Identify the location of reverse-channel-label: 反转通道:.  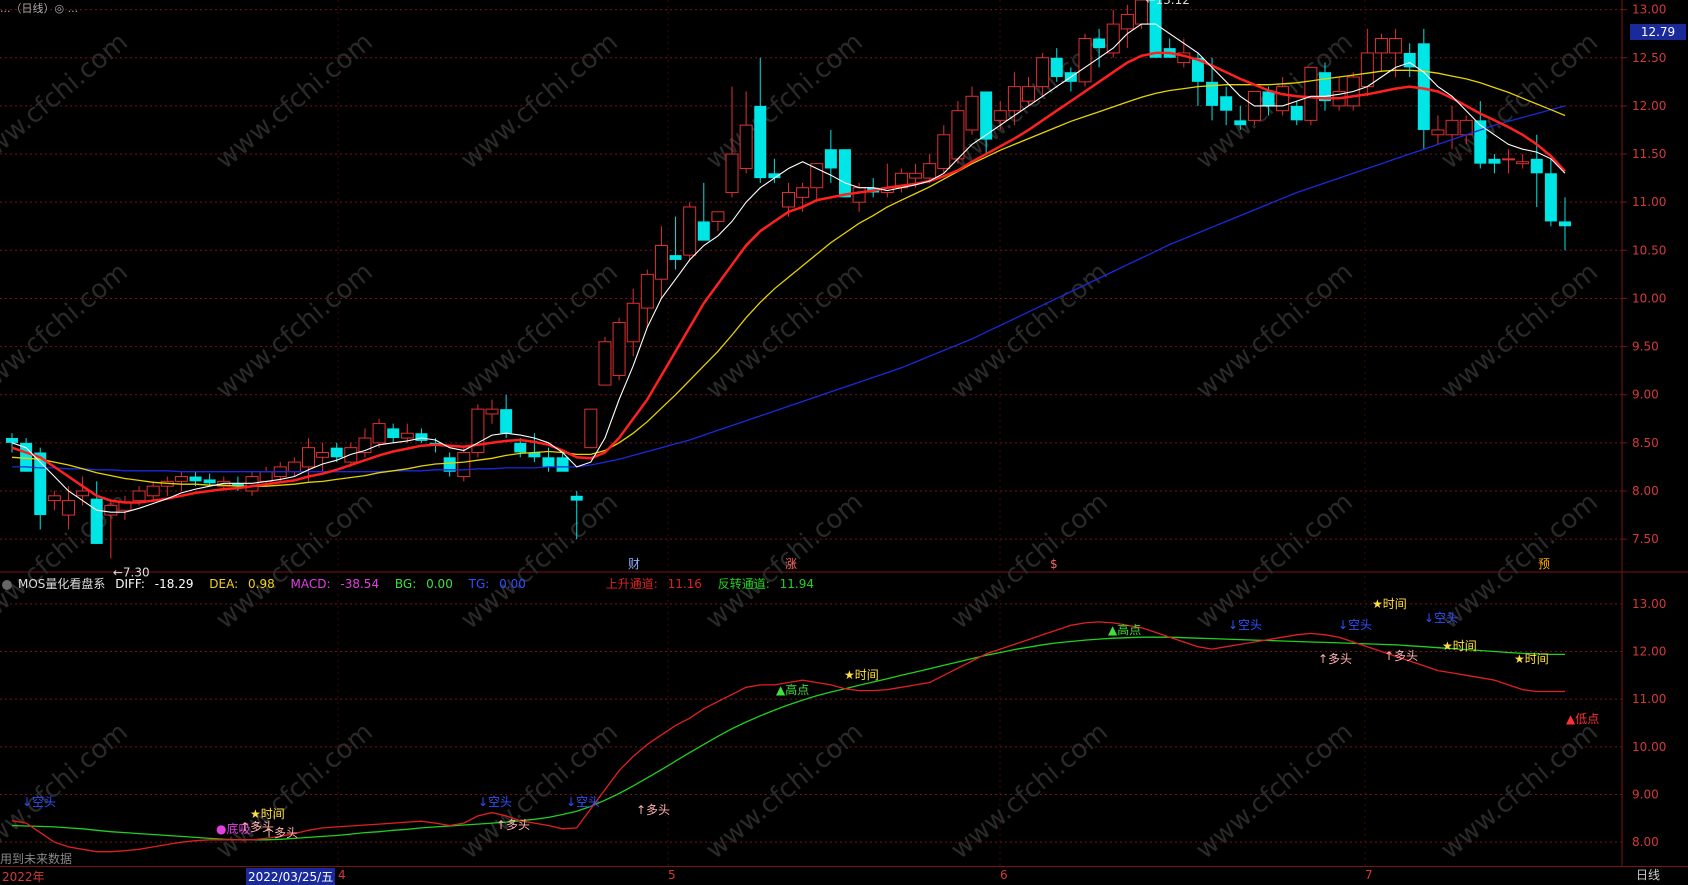
(743, 584).